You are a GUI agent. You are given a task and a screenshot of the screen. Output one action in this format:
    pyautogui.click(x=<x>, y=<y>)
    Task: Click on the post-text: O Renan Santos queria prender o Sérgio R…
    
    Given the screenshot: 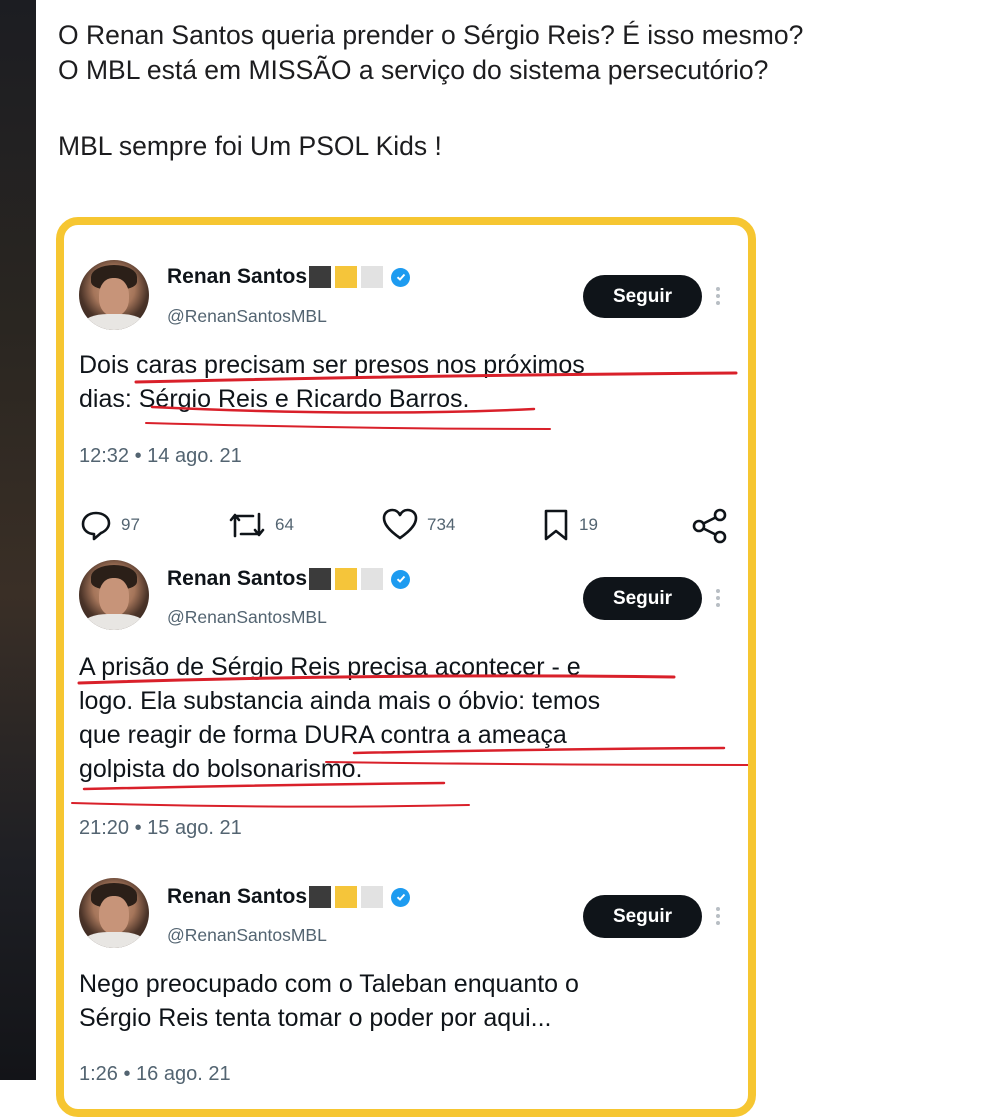 What is the action you would take?
    pyautogui.click(x=523, y=91)
    